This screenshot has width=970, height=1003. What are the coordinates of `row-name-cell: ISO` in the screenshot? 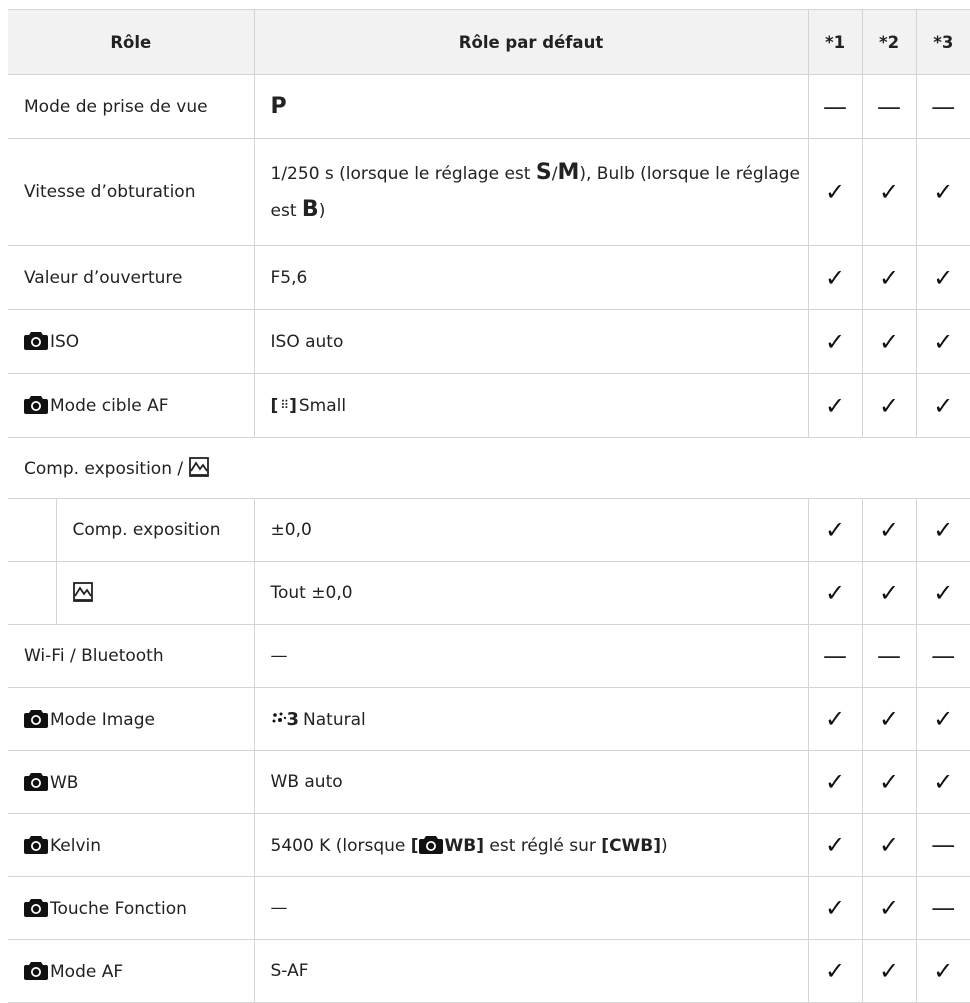 It's located at (131, 341).